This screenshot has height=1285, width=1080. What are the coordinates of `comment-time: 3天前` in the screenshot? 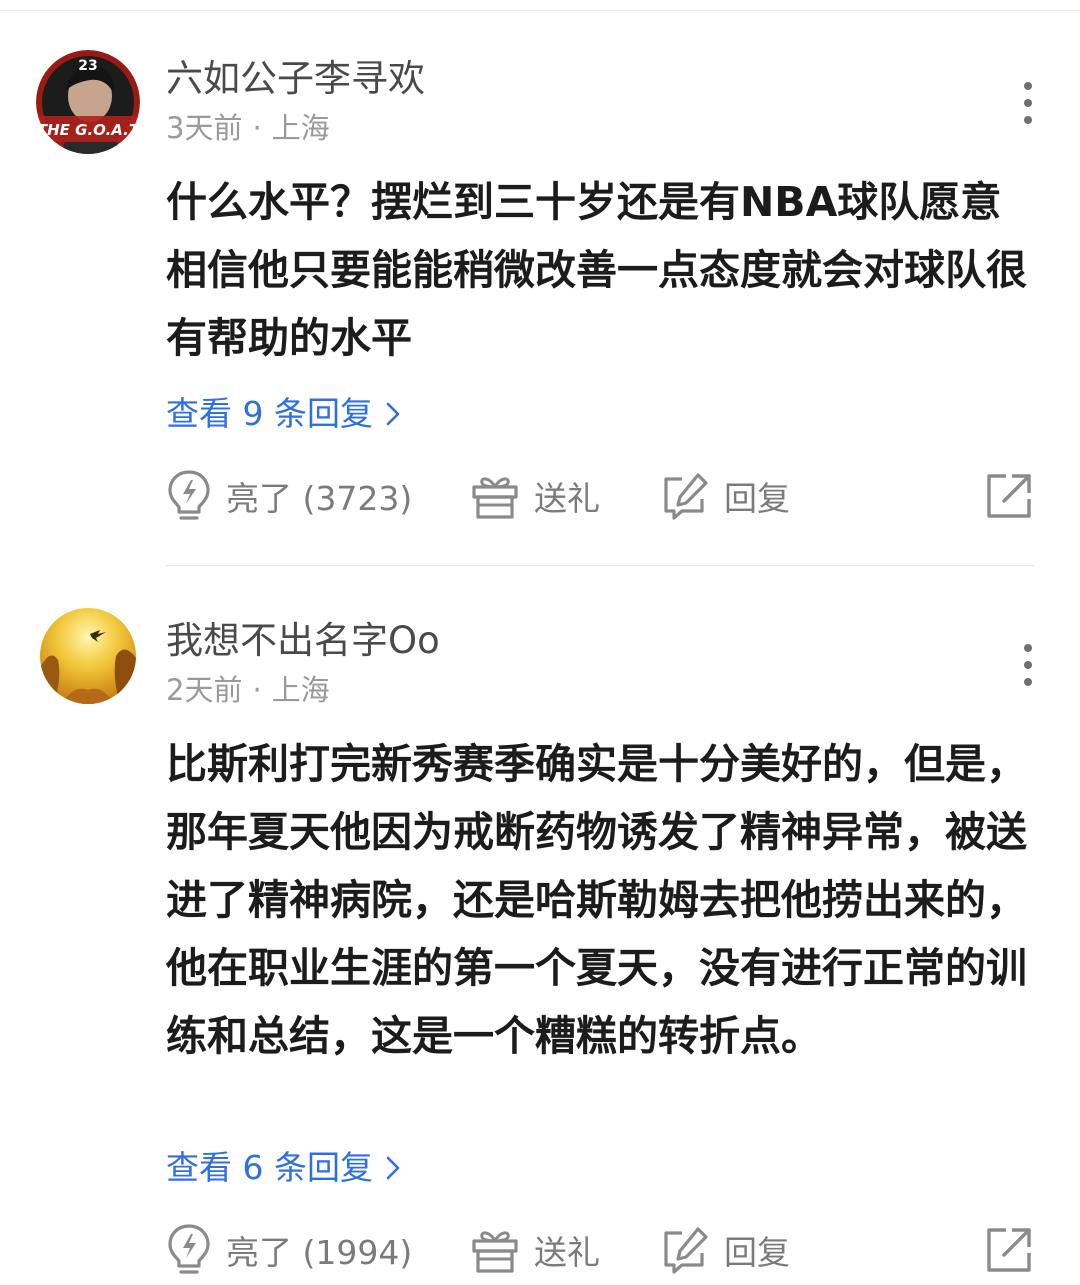 It's located at (204, 128).